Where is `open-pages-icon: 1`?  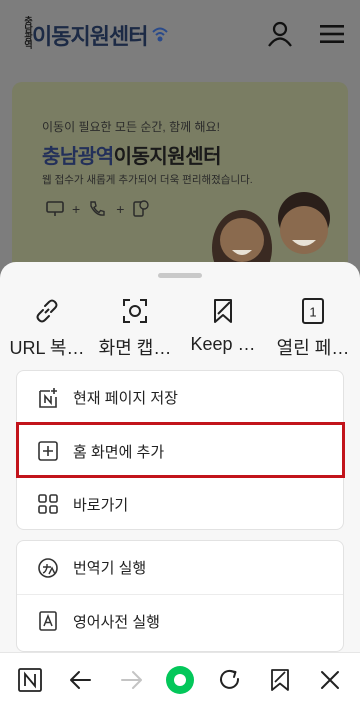
open-pages-icon: 1 is located at coordinates (313, 311).